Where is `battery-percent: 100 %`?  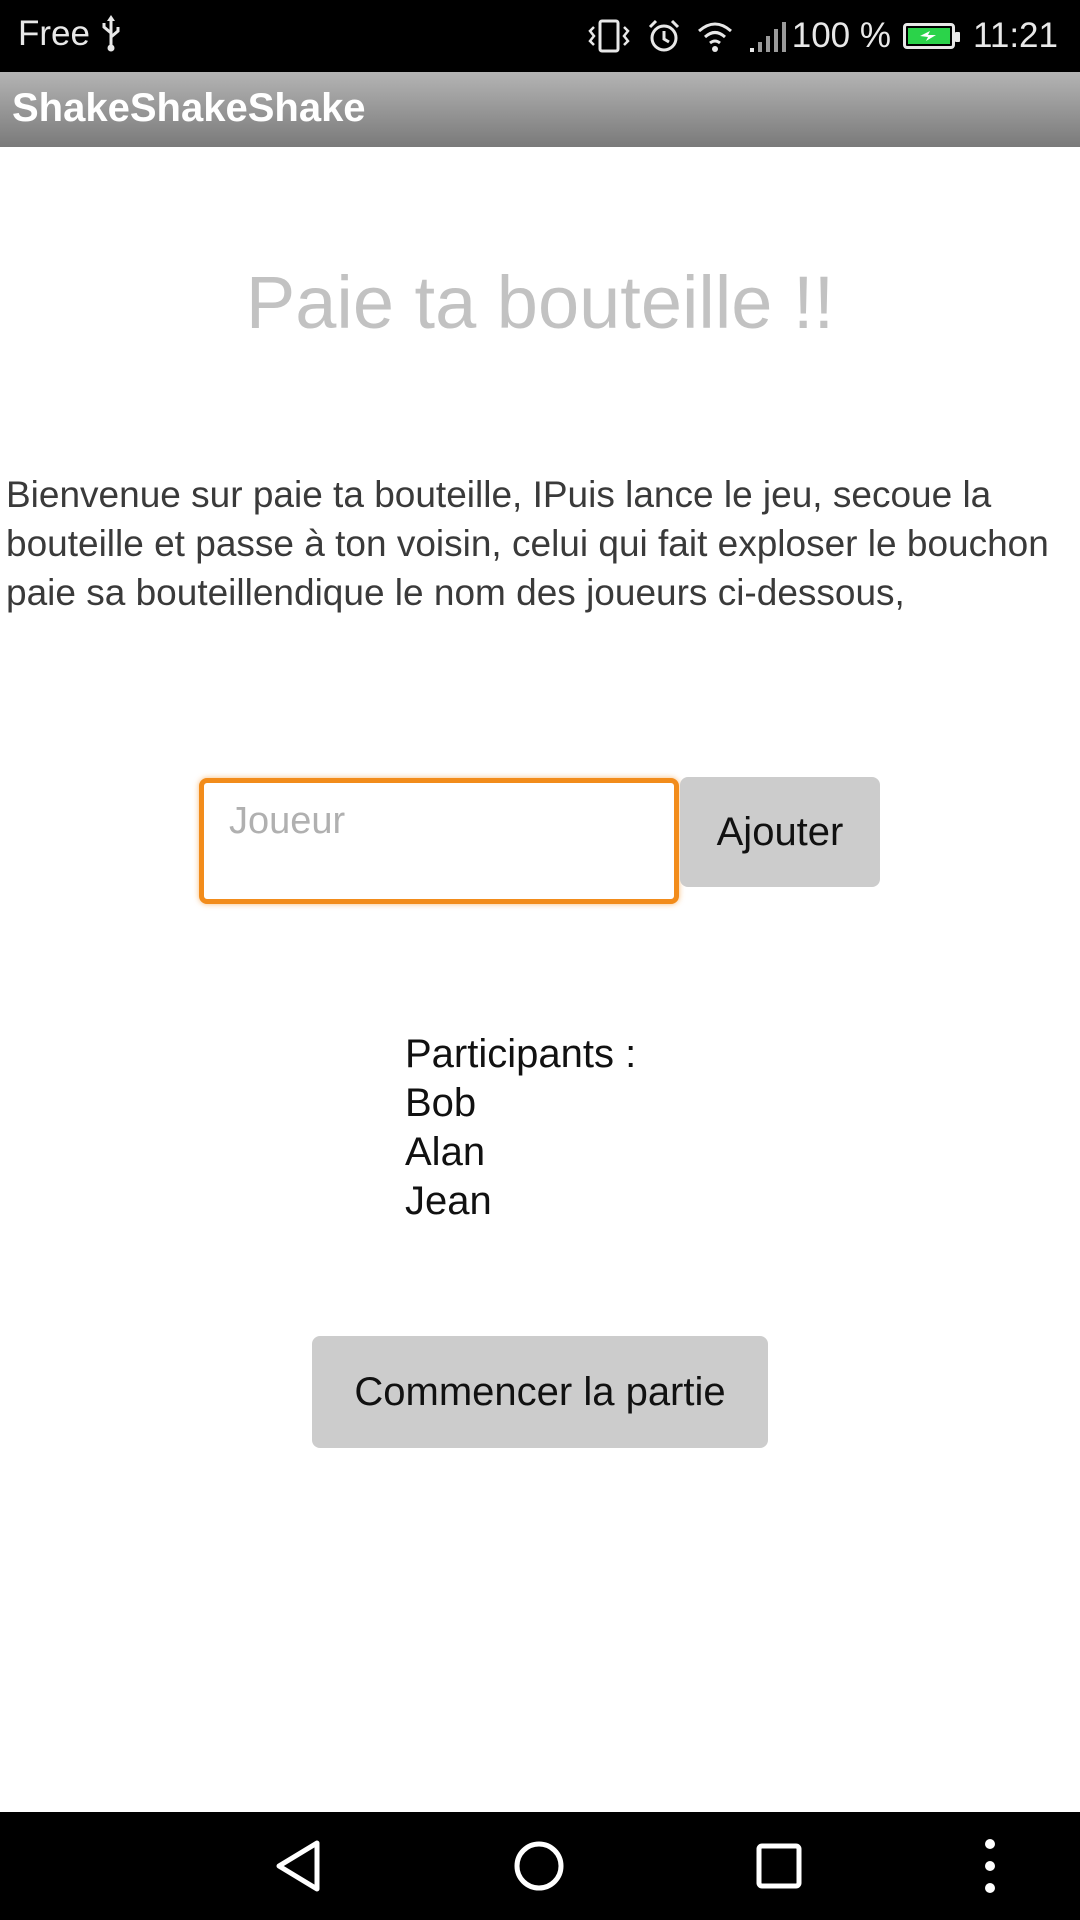 battery-percent: 100 % is located at coordinates (841, 35).